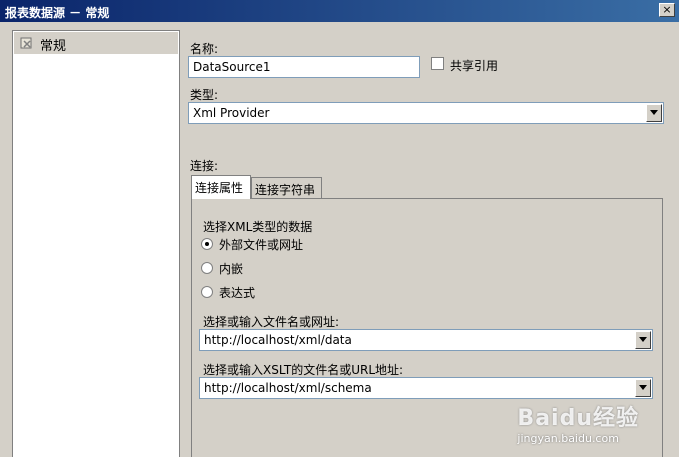  I want to click on shared-reference-checkbox, so click(437, 63).